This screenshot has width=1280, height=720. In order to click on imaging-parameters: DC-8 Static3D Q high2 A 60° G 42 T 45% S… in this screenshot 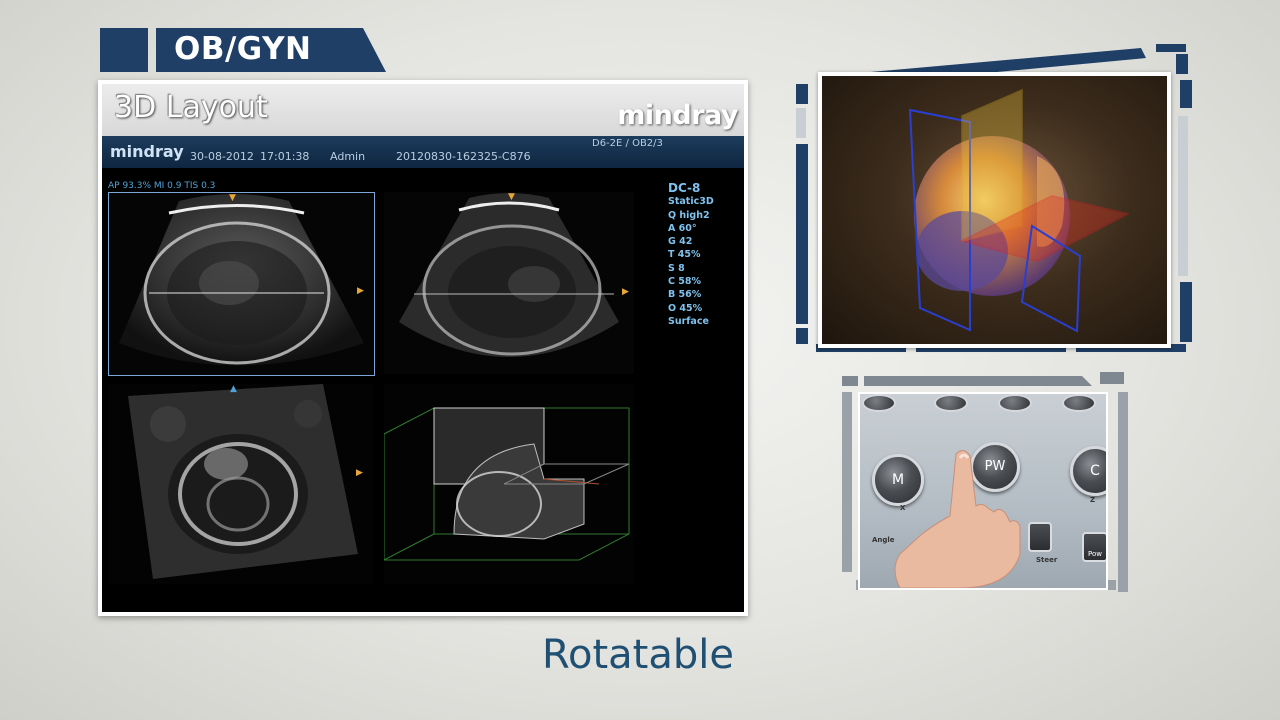, I will do `click(691, 254)`.